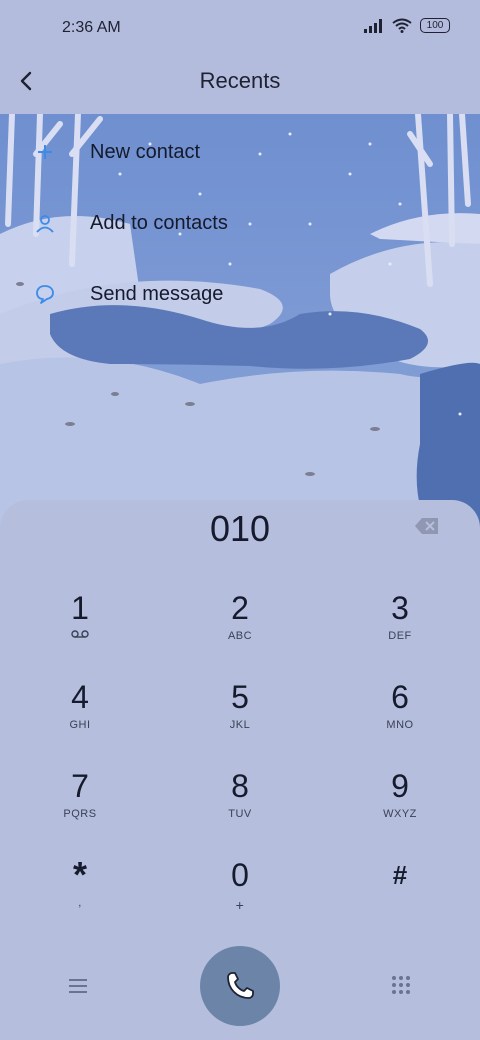  Describe the element at coordinates (240, 223) in the screenshot. I see `add-to-contacts-item: Add to contacts` at that location.